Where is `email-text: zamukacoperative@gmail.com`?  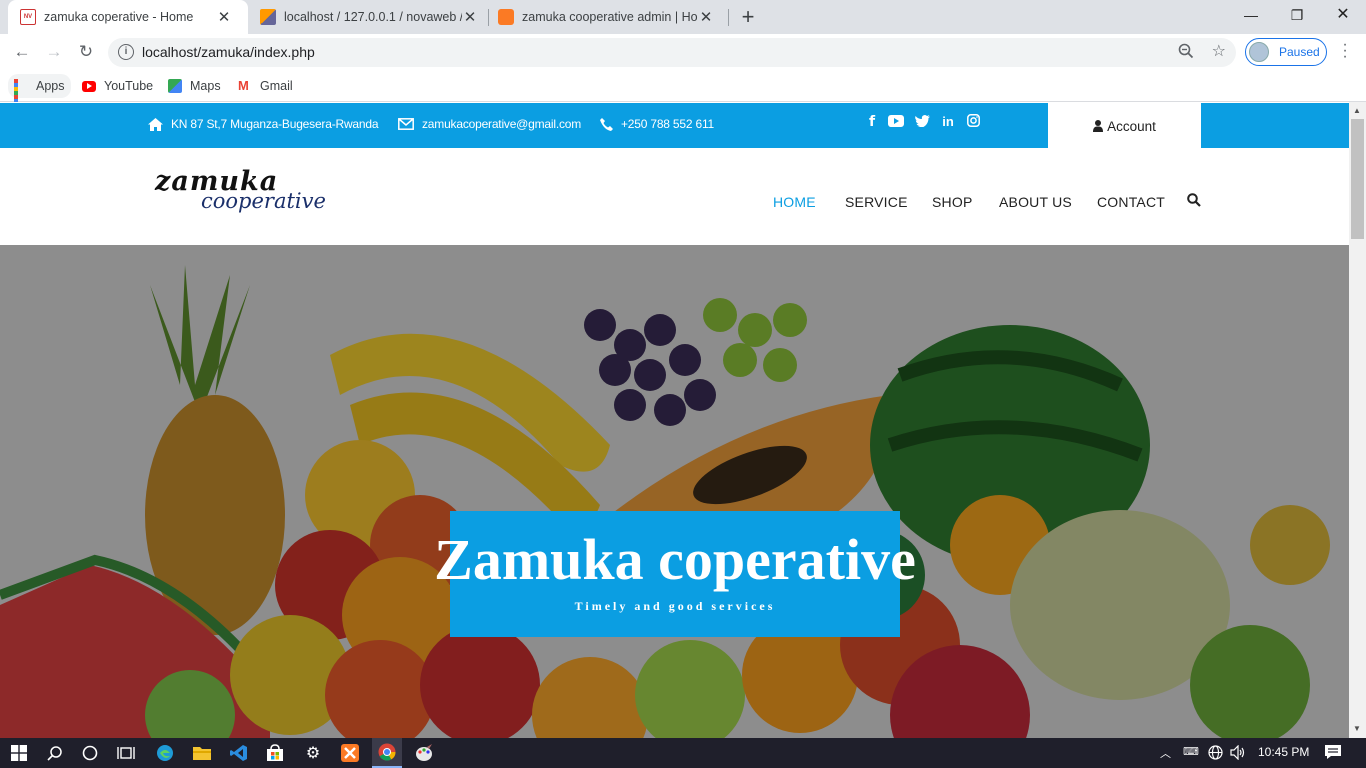 email-text: zamukacoperative@gmail.com is located at coordinates (501, 124).